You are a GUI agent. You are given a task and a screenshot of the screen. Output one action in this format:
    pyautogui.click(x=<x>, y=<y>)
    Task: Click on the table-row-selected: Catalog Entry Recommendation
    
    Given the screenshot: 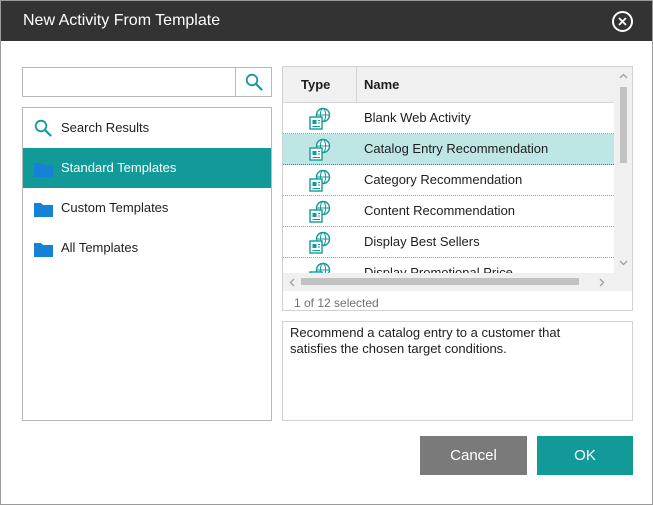 What is the action you would take?
    pyautogui.click(x=448, y=149)
    